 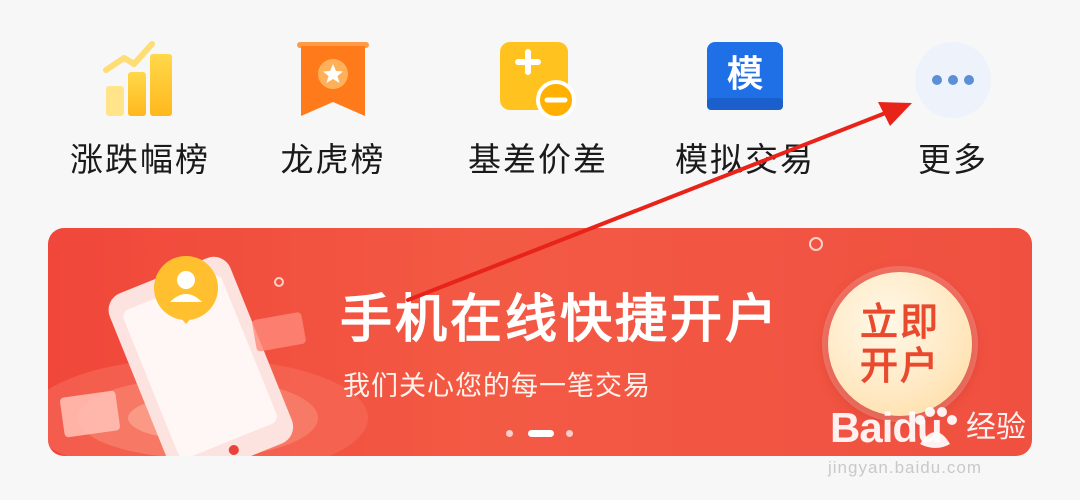 I want to click on watermark-url: jingyan.baidu.com, so click(x=905, y=467).